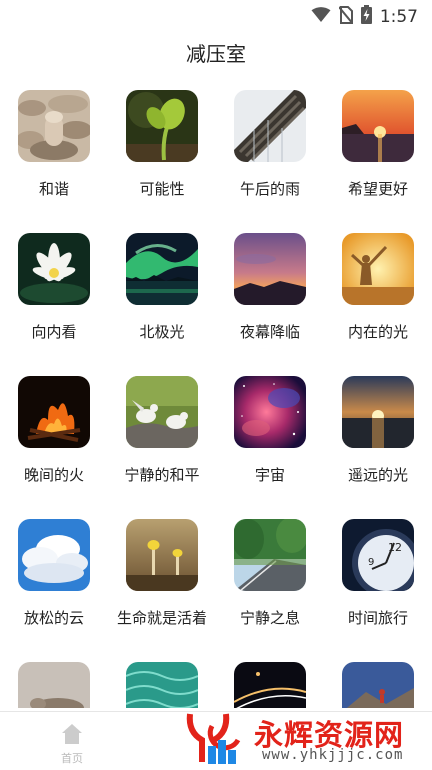  I want to click on relax-item-label: 内在的光, so click(377, 332).